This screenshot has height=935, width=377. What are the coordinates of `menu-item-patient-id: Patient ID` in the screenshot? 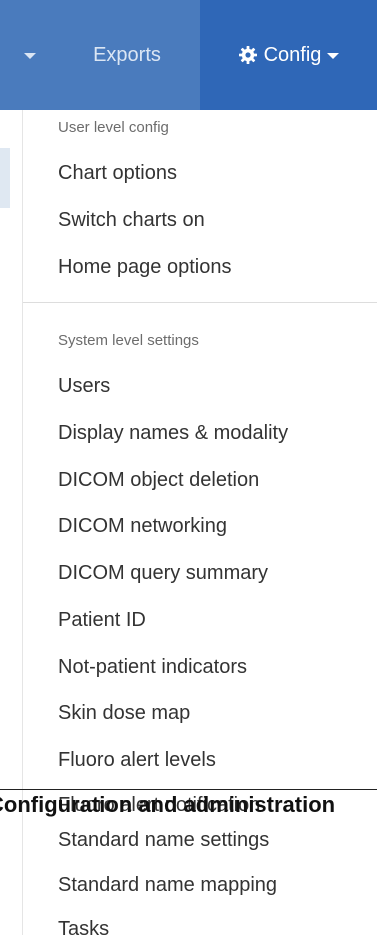 It's located at (102, 620).